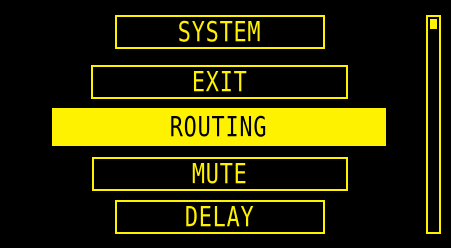 The width and height of the screenshot is (451, 248). Describe the element at coordinates (433, 124) in the screenshot. I see `scrollbar` at that location.